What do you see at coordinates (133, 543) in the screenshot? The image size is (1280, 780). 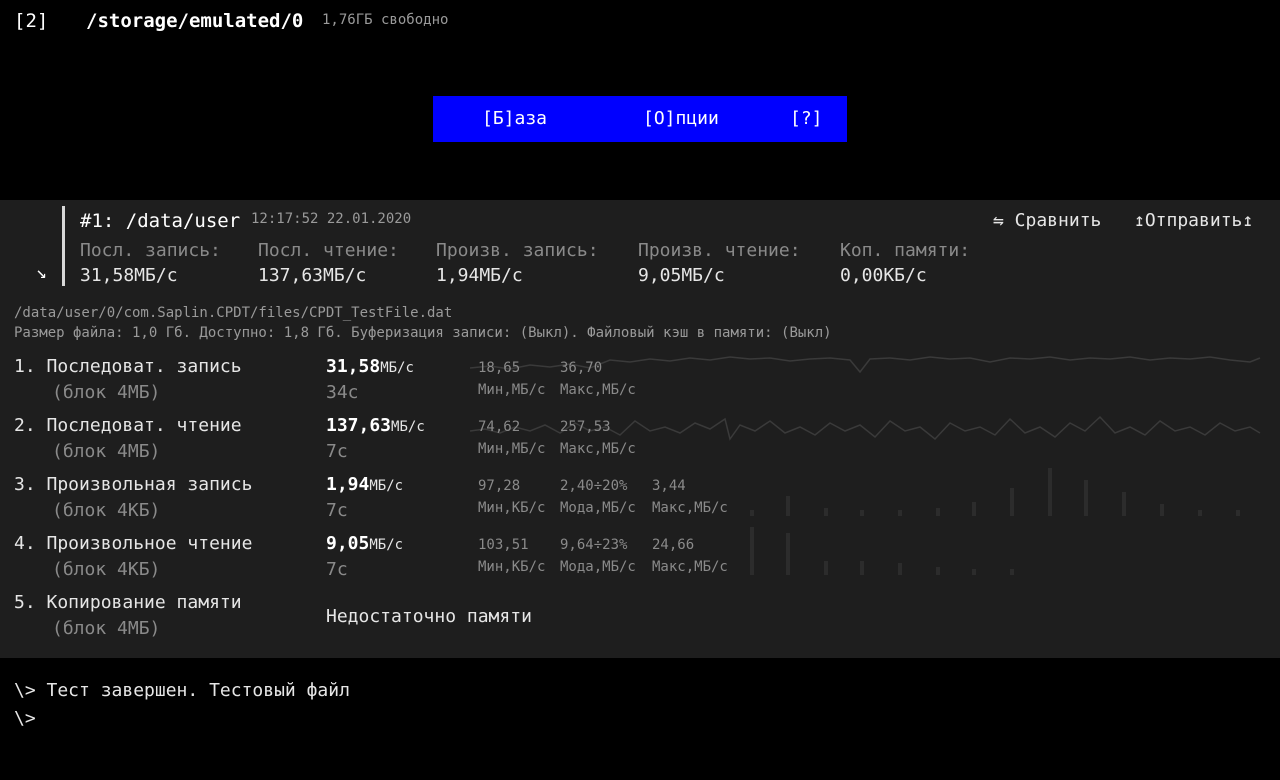 I see `test-title: 4. Произвольное чтение` at bounding box center [133, 543].